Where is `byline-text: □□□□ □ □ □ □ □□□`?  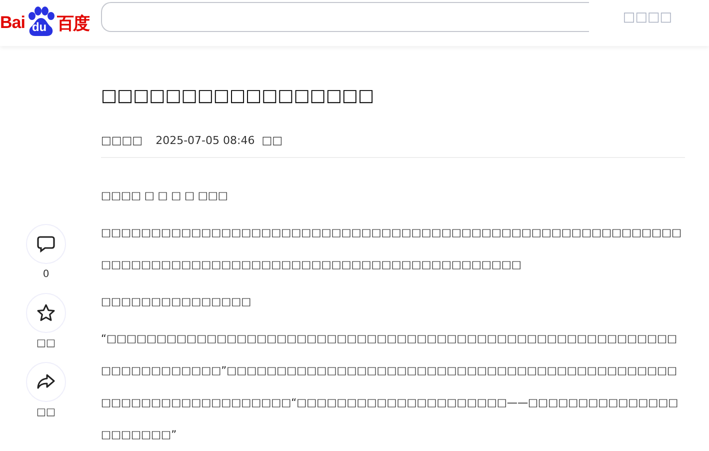
byline-text: □□□□ □ □ □ □ □□□ is located at coordinates (165, 196).